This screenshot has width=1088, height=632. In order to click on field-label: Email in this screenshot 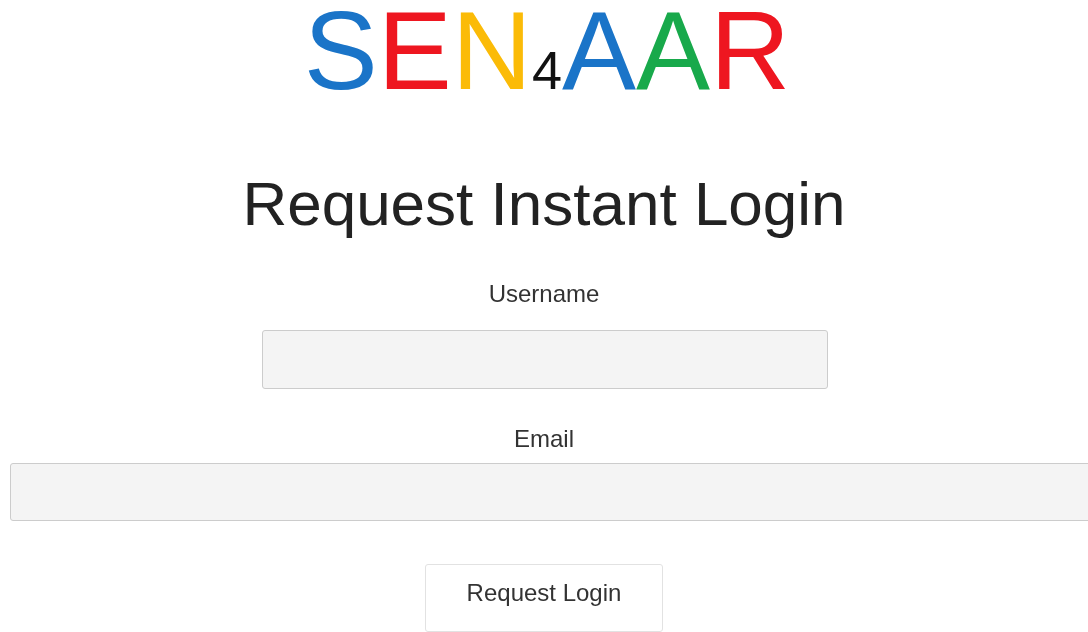, I will do `click(544, 438)`.